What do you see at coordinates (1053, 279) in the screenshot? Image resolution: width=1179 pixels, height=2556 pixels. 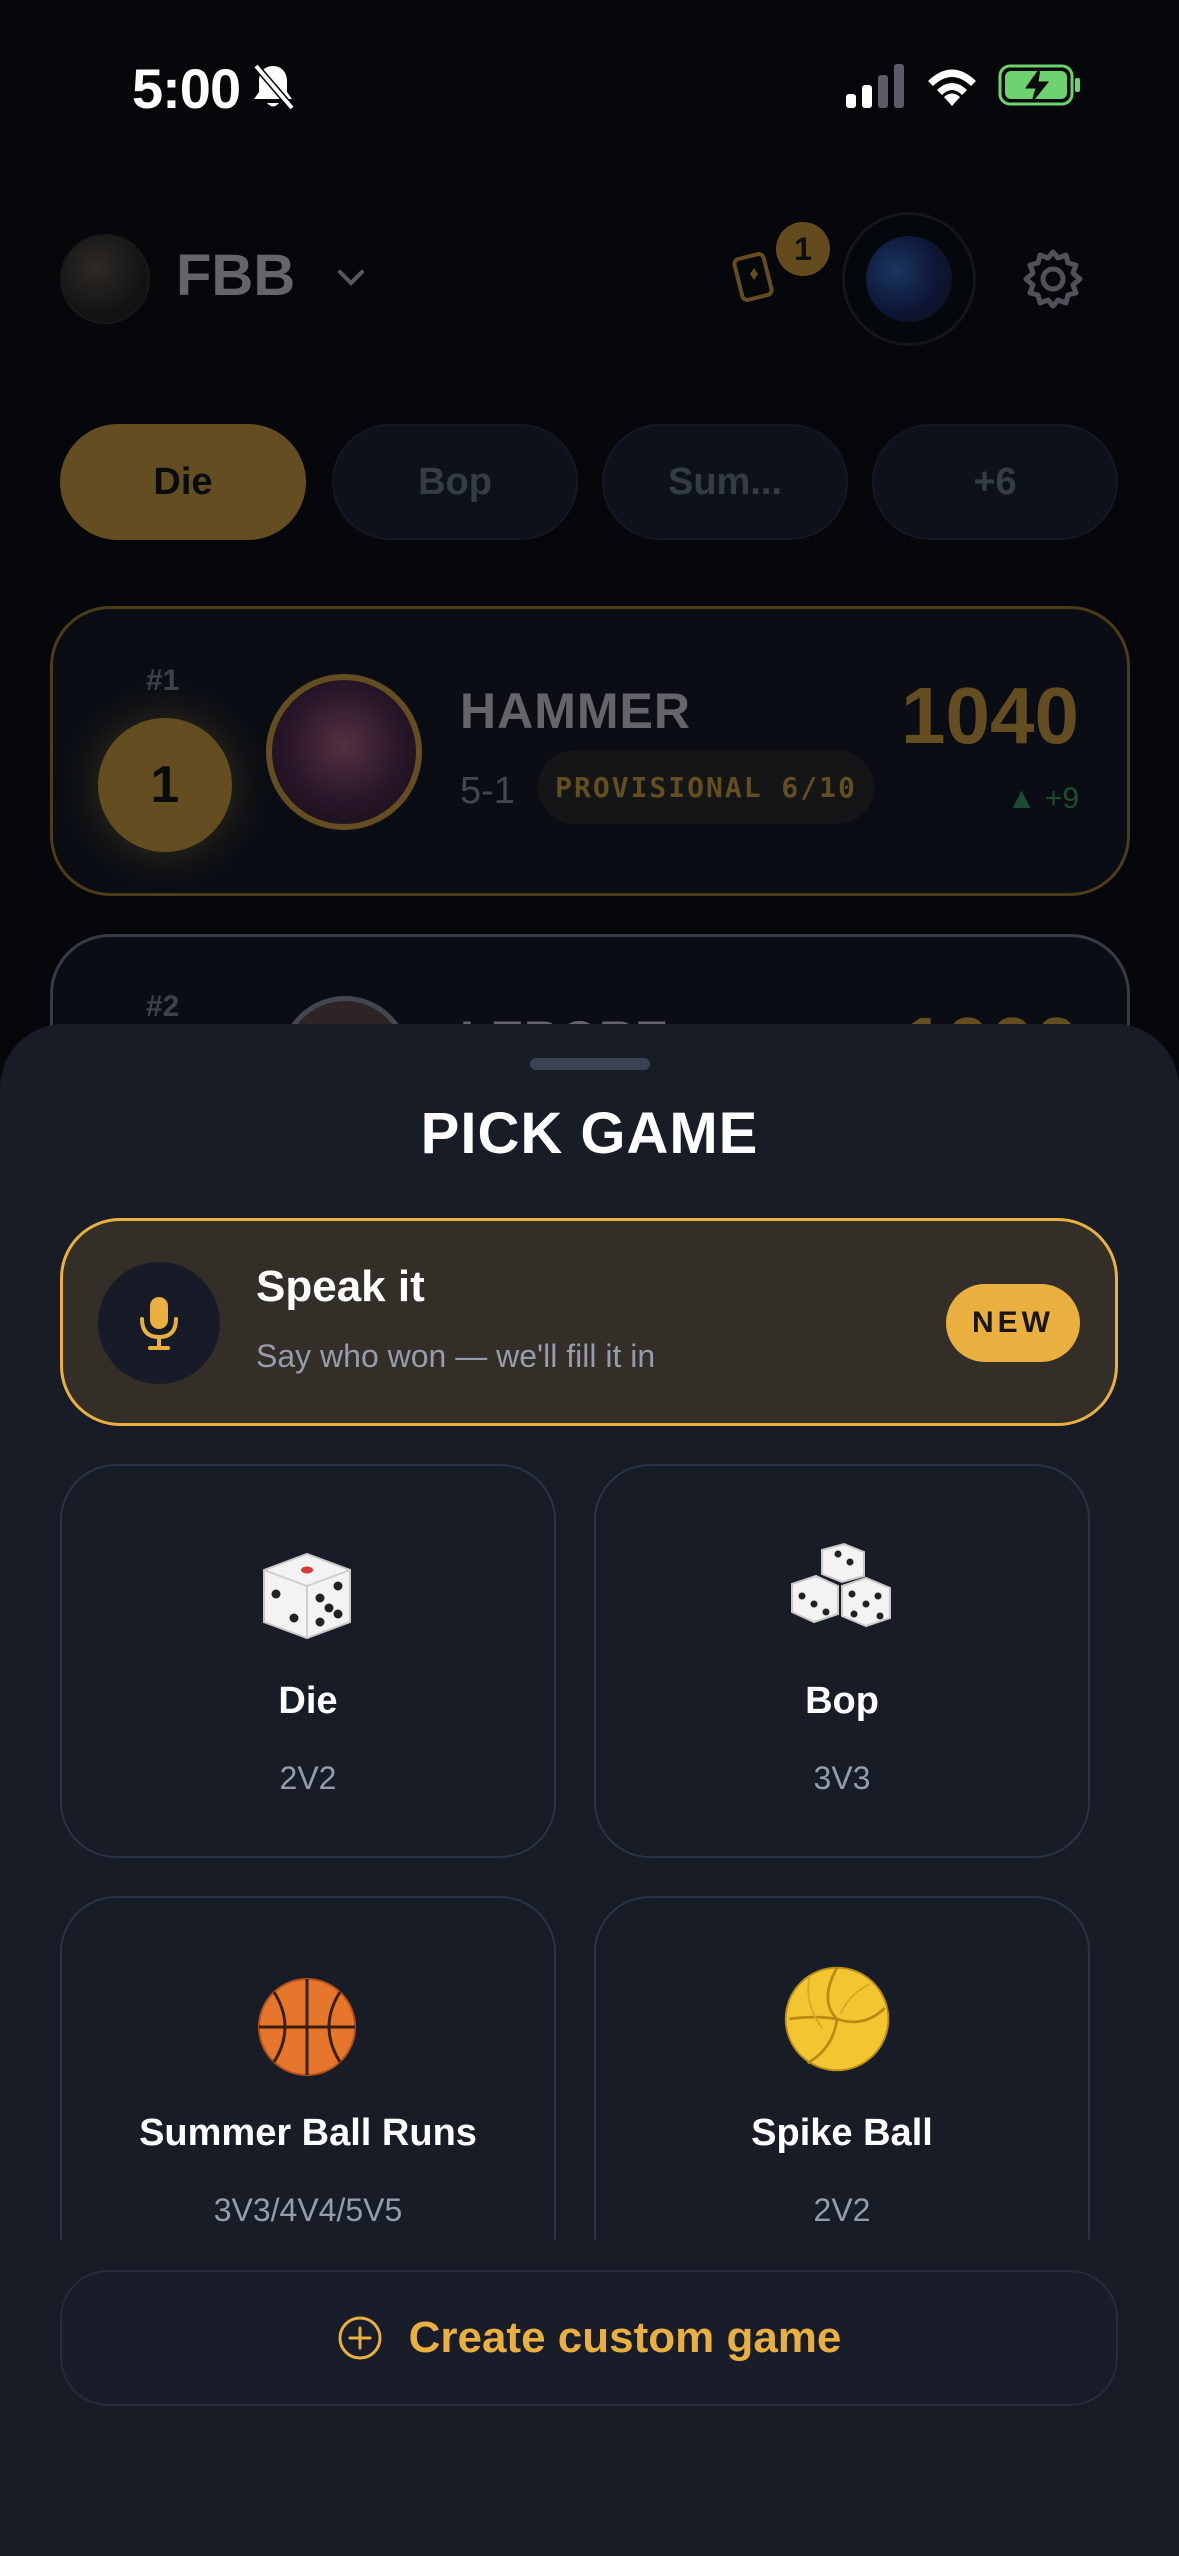 I see `gear-icon` at bounding box center [1053, 279].